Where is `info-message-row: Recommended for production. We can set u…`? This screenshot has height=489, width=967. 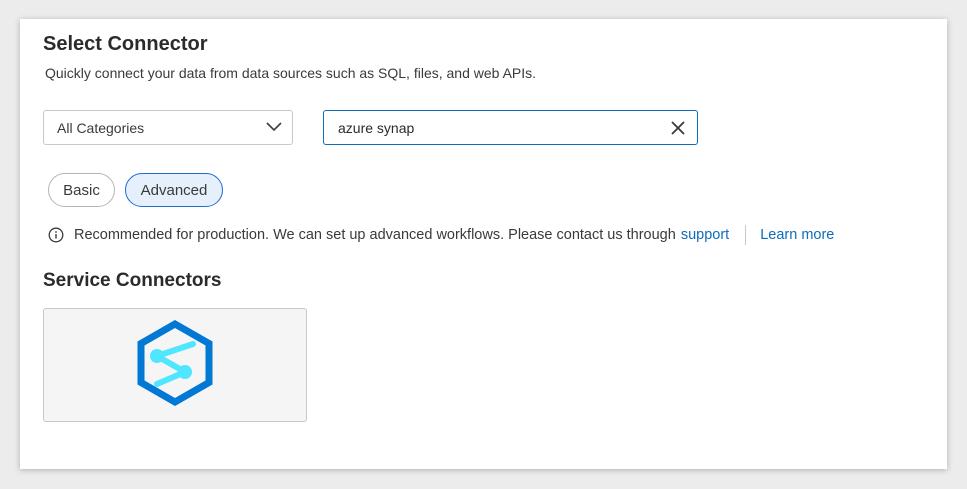
info-message-row: Recommended for production. We can set u… is located at coordinates (441, 235).